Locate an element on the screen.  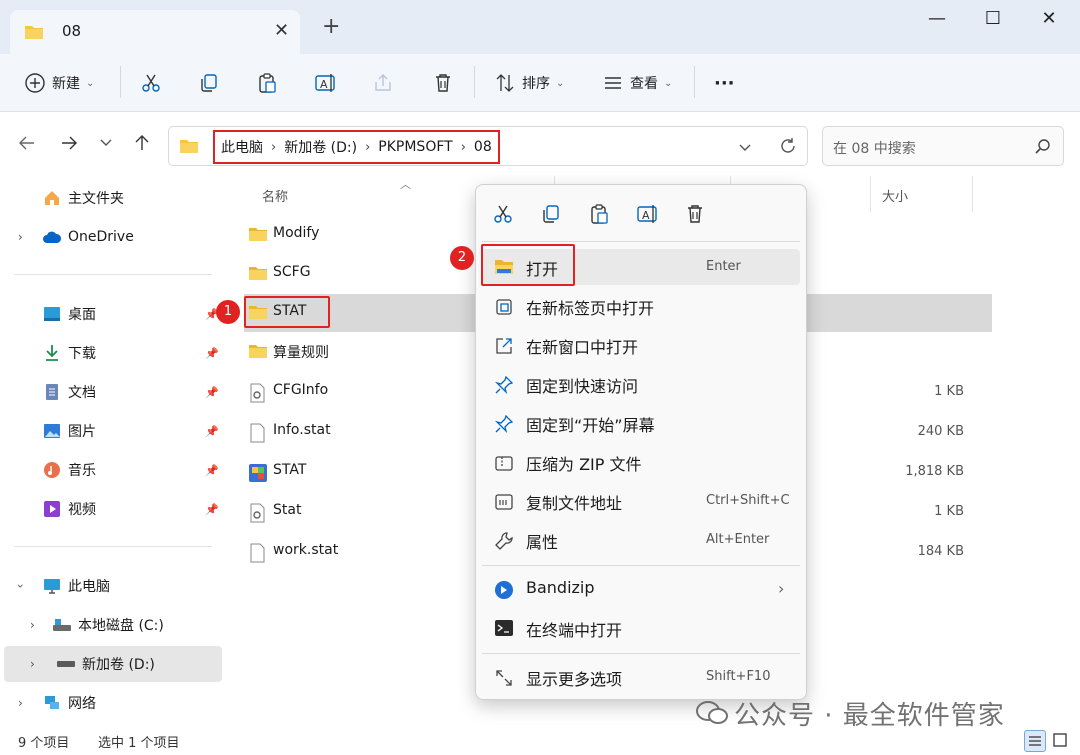
file-size: 1,818 KB is located at coordinates (934, 471).